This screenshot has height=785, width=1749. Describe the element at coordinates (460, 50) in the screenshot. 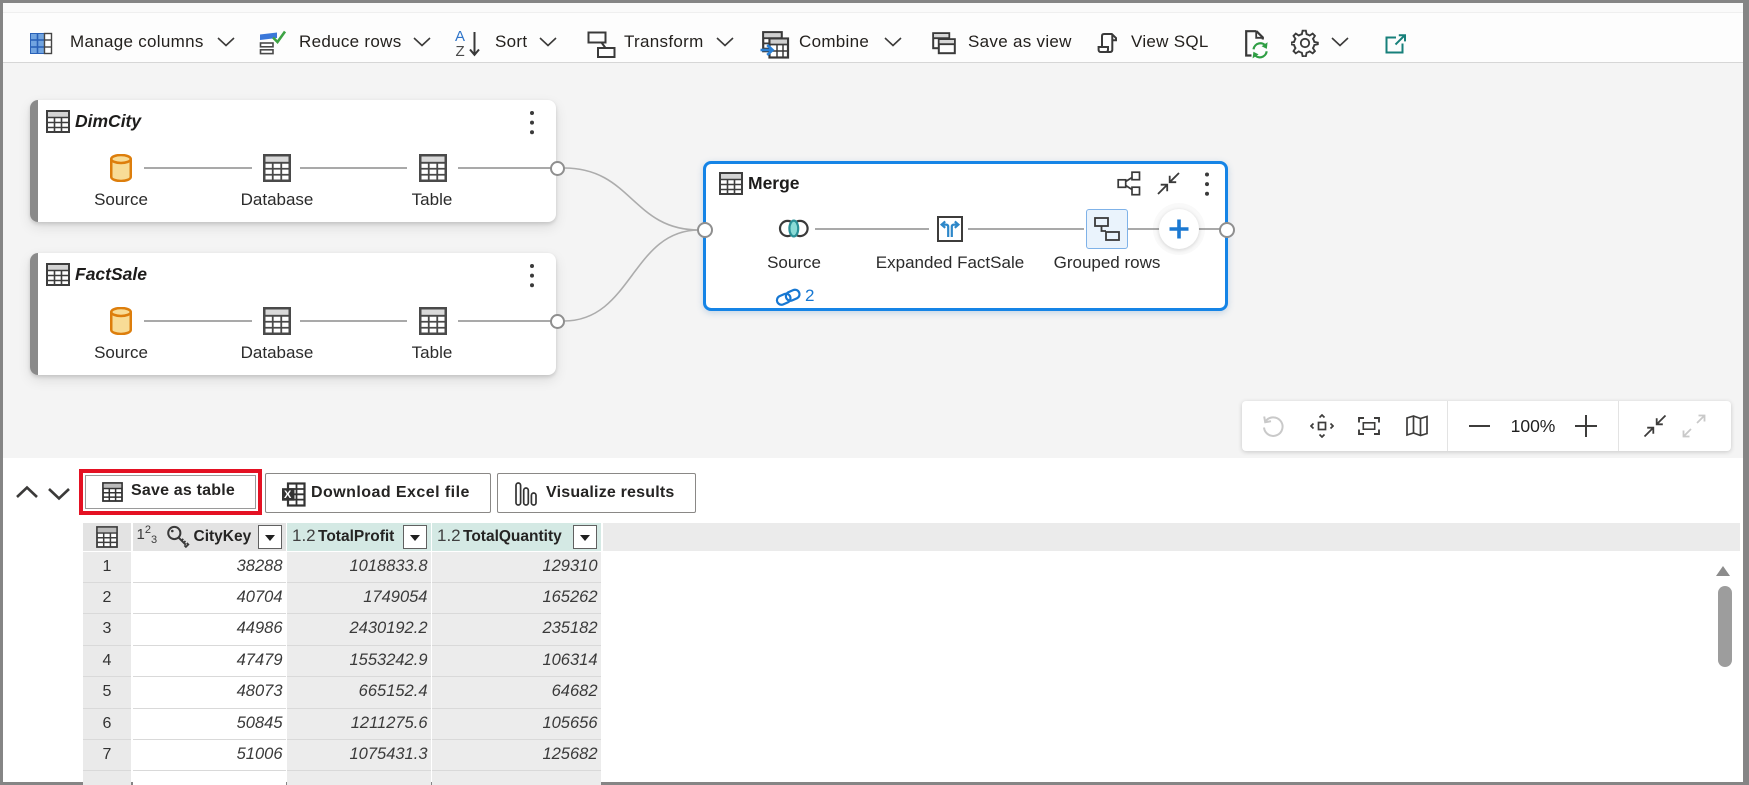

I see `svg-text: Z` at that location.